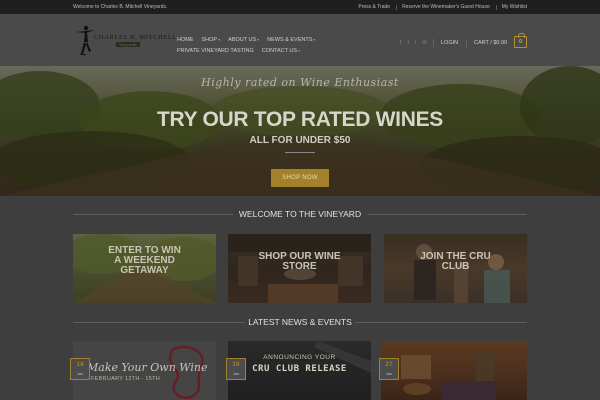 This screenshot has height=400, width=600. What do you see at coordinates (128, 44) in the screenshot?
I see `logo-subtitle: Vineyards` at bounding box center [128, 44].